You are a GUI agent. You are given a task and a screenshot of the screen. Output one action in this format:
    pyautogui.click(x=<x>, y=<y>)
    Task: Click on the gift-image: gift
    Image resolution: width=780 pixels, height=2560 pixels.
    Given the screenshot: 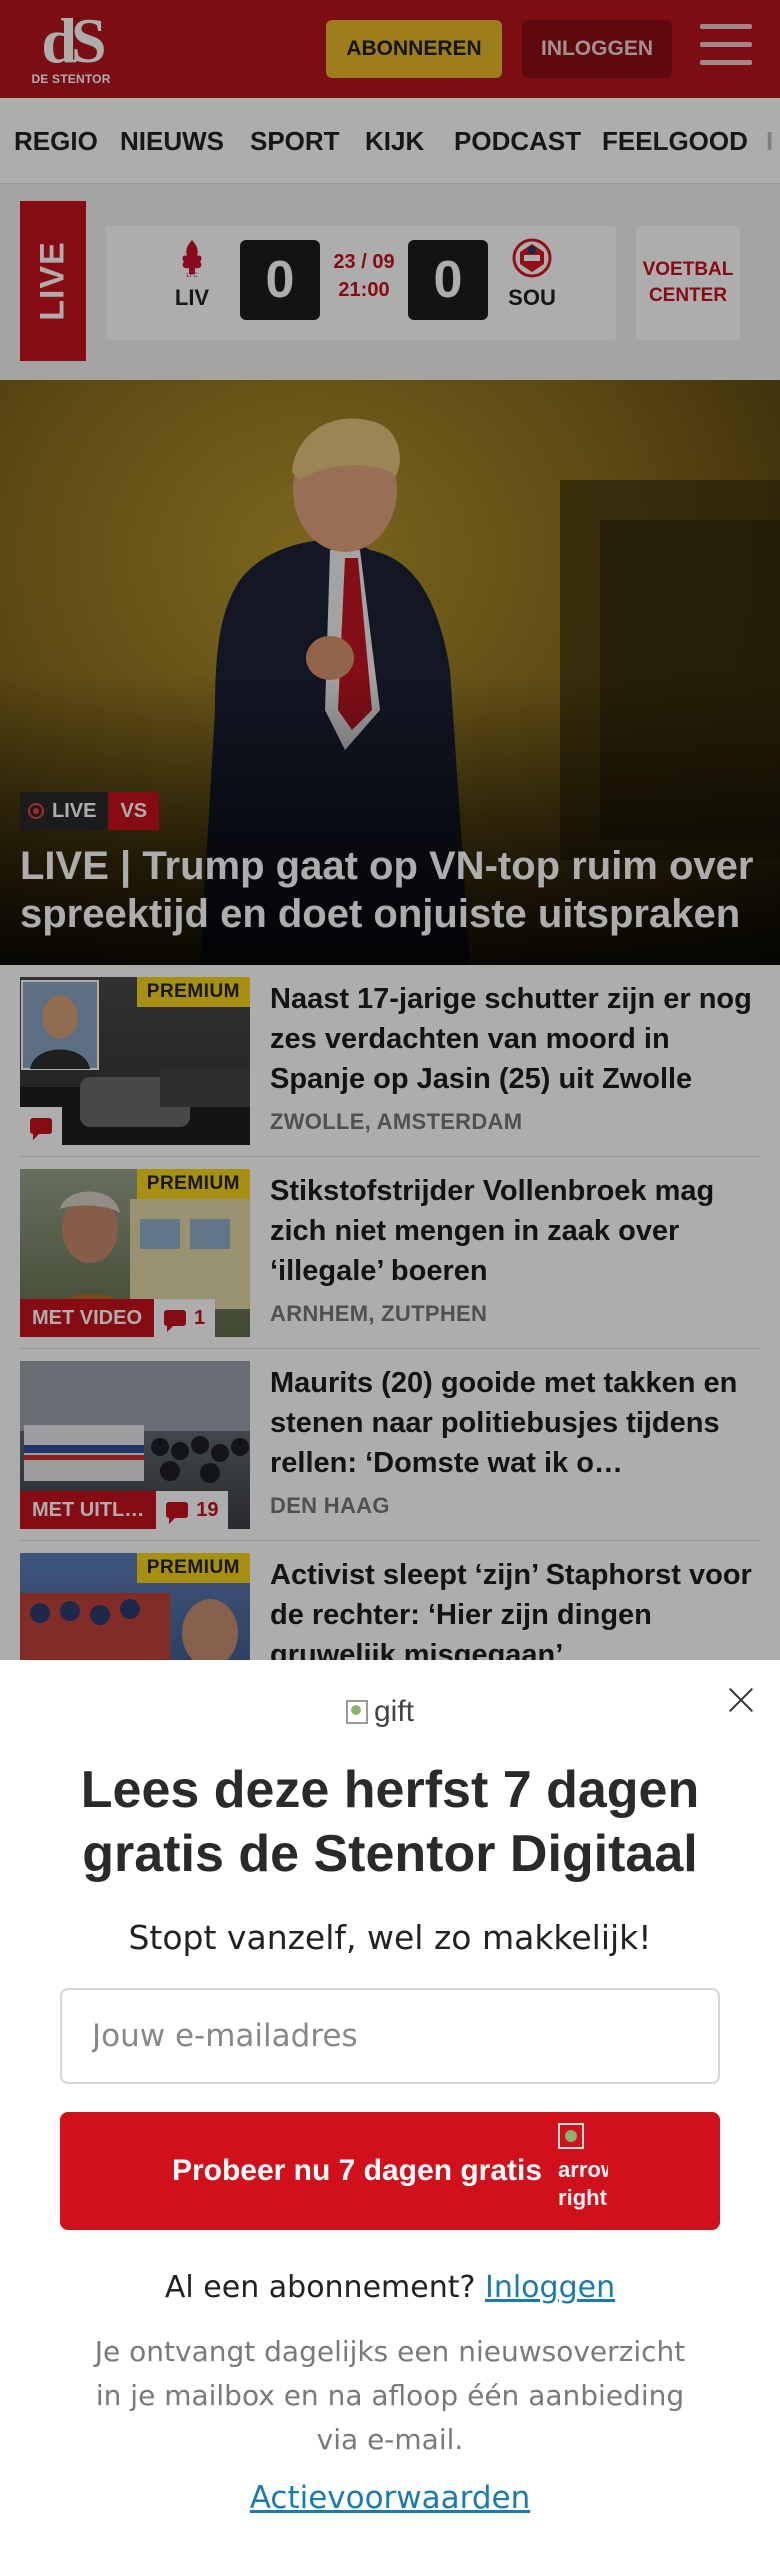 What is the action you would take?
    pyautogui.click(x=380, y=1712)
    